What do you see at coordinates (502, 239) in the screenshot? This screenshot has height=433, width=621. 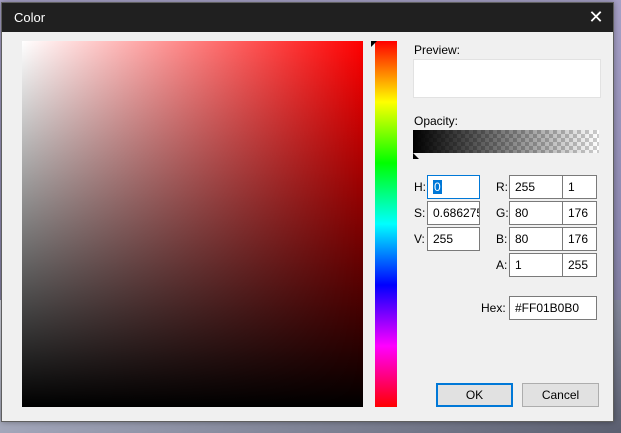 I see `blue-field-label: B:` at bounding box center [502, 239].